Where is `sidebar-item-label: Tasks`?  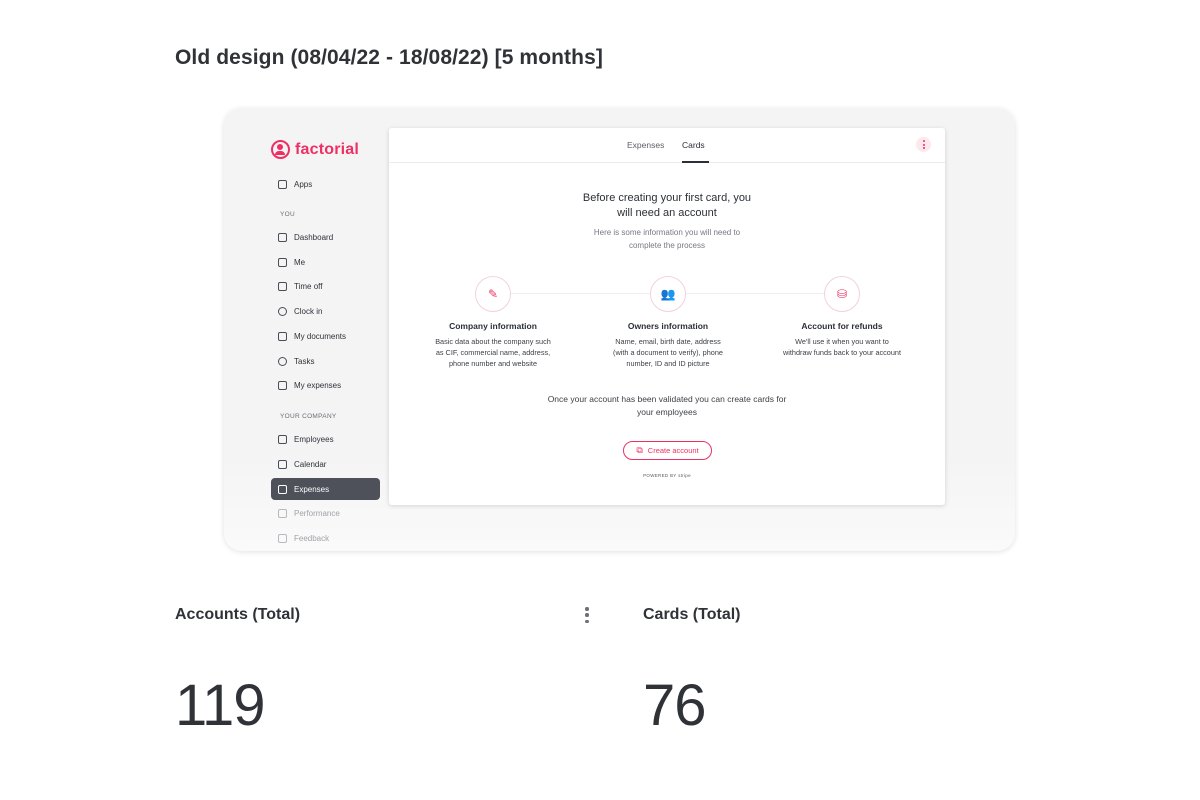
sidebar-item-label: Tasks is located at coordinates (304, 361).